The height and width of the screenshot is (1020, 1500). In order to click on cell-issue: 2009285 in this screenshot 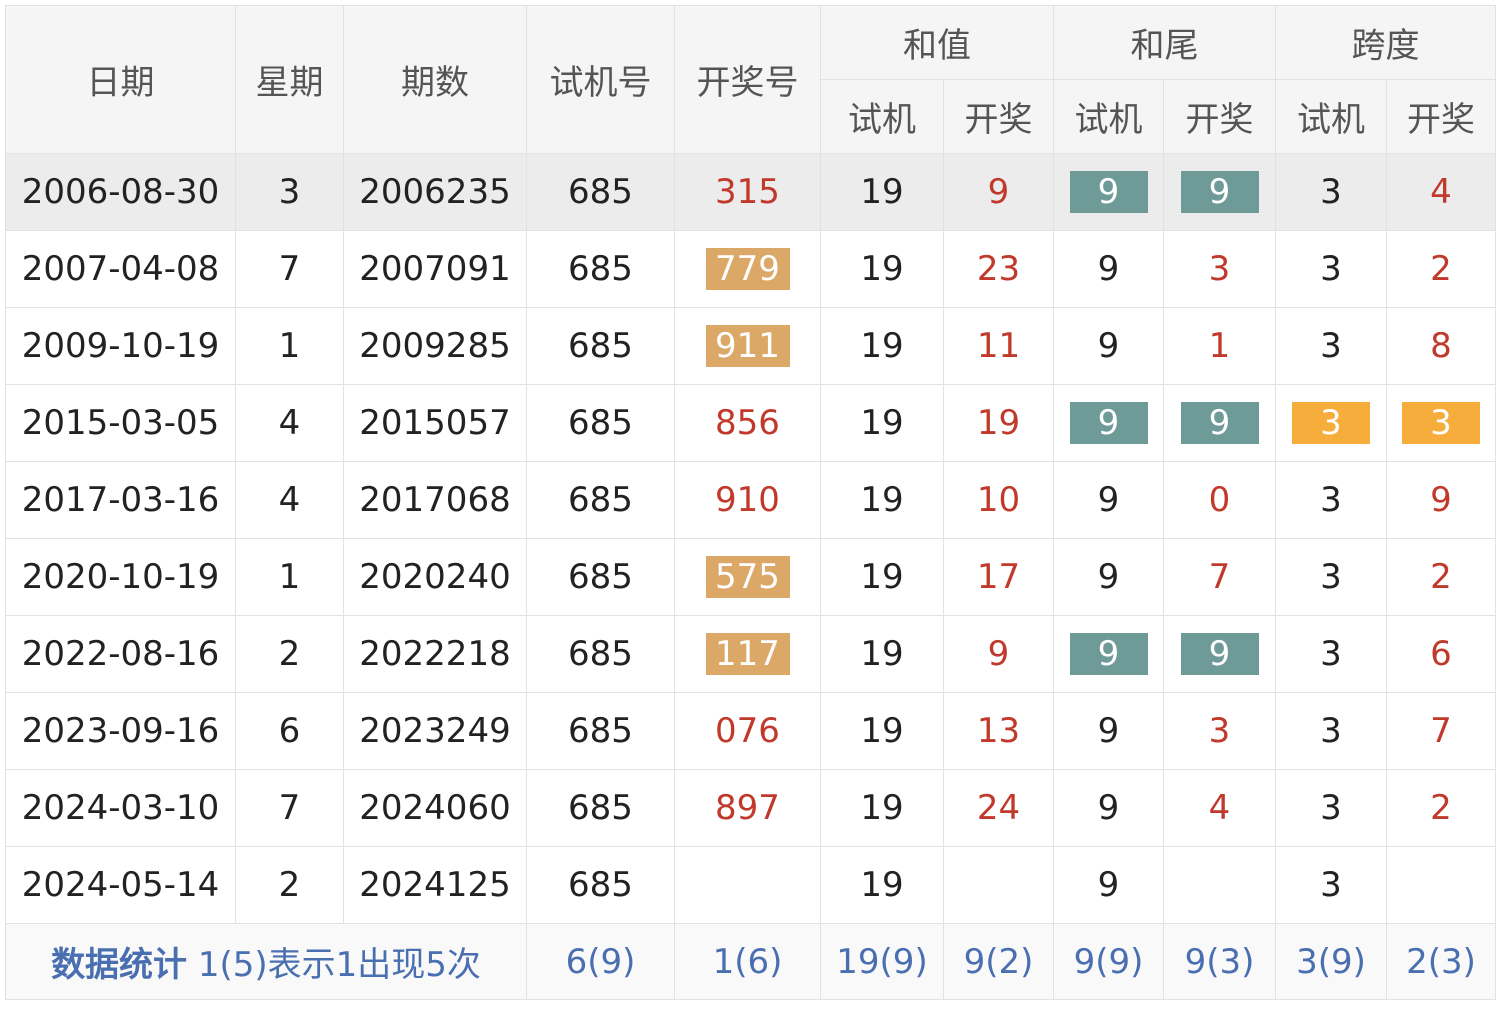, I will do `click(435, 346)`.